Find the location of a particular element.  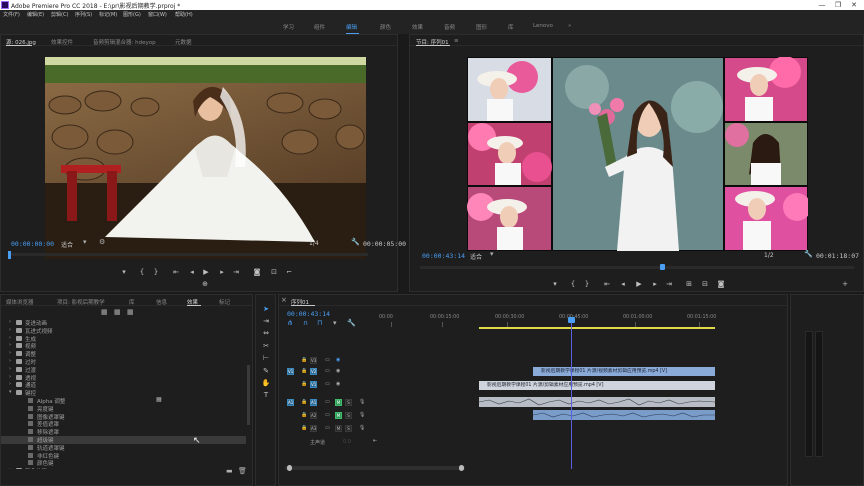

track-target-v1: V1 is located at coordinates (313, 384).